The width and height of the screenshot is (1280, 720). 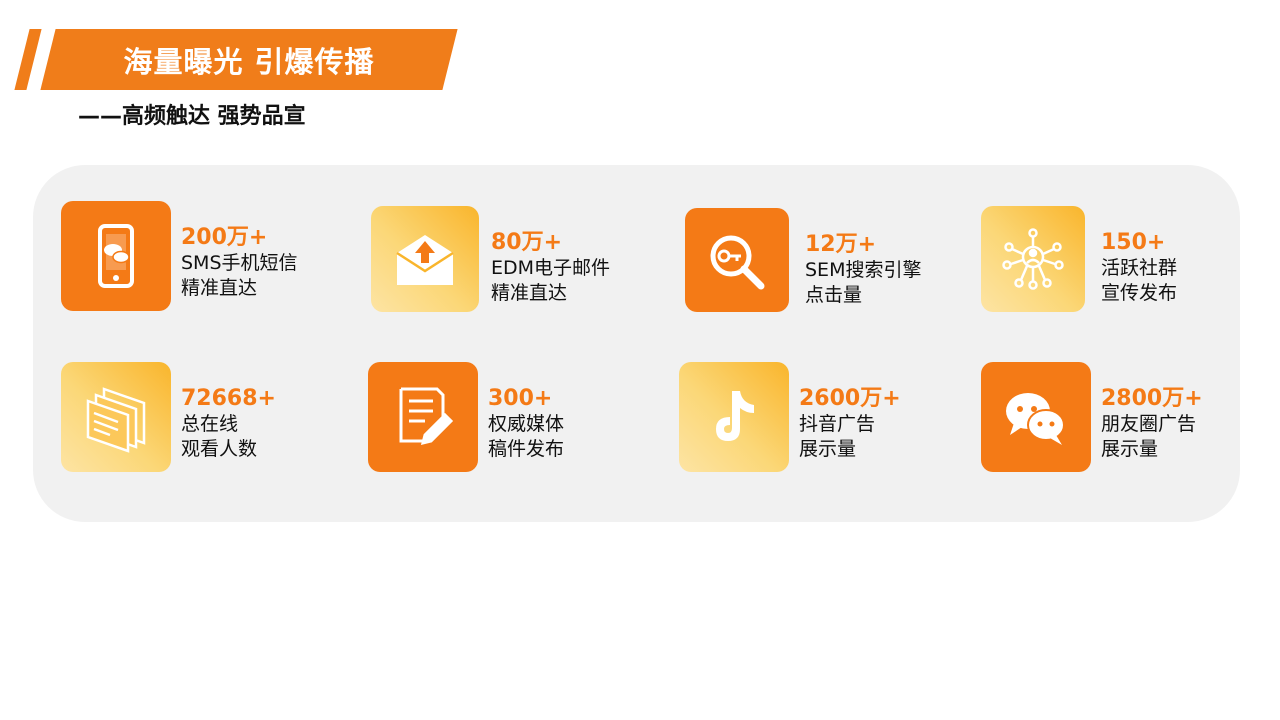 I want to click on community-network-icon, so click(x=1033, y=259).